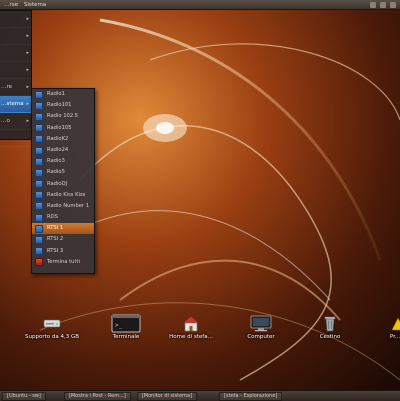  Describe the element at coordinates (15, 36) in the screenshot. I see `main-menu-item-2: ▸` at that location.